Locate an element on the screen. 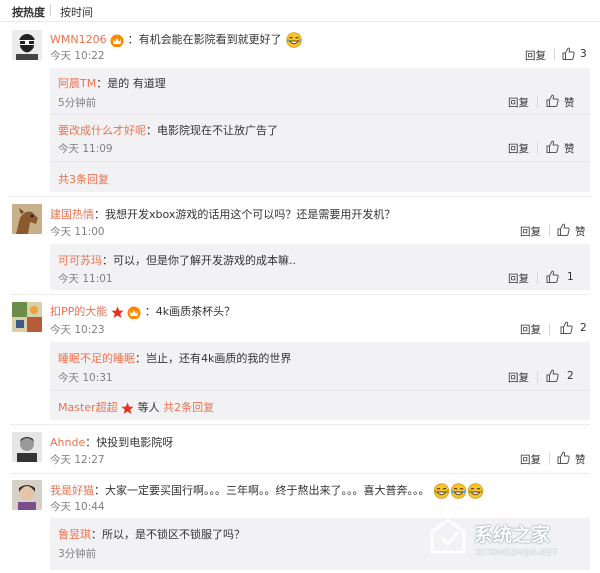 Image resolution: width=600 pixels, height=573 pixels. reply-list: 可可苏玛：可以，但是你了解开发游戏的成本嘛.. 今天 11:01 回复 1 is located at coordinates (320, 267).